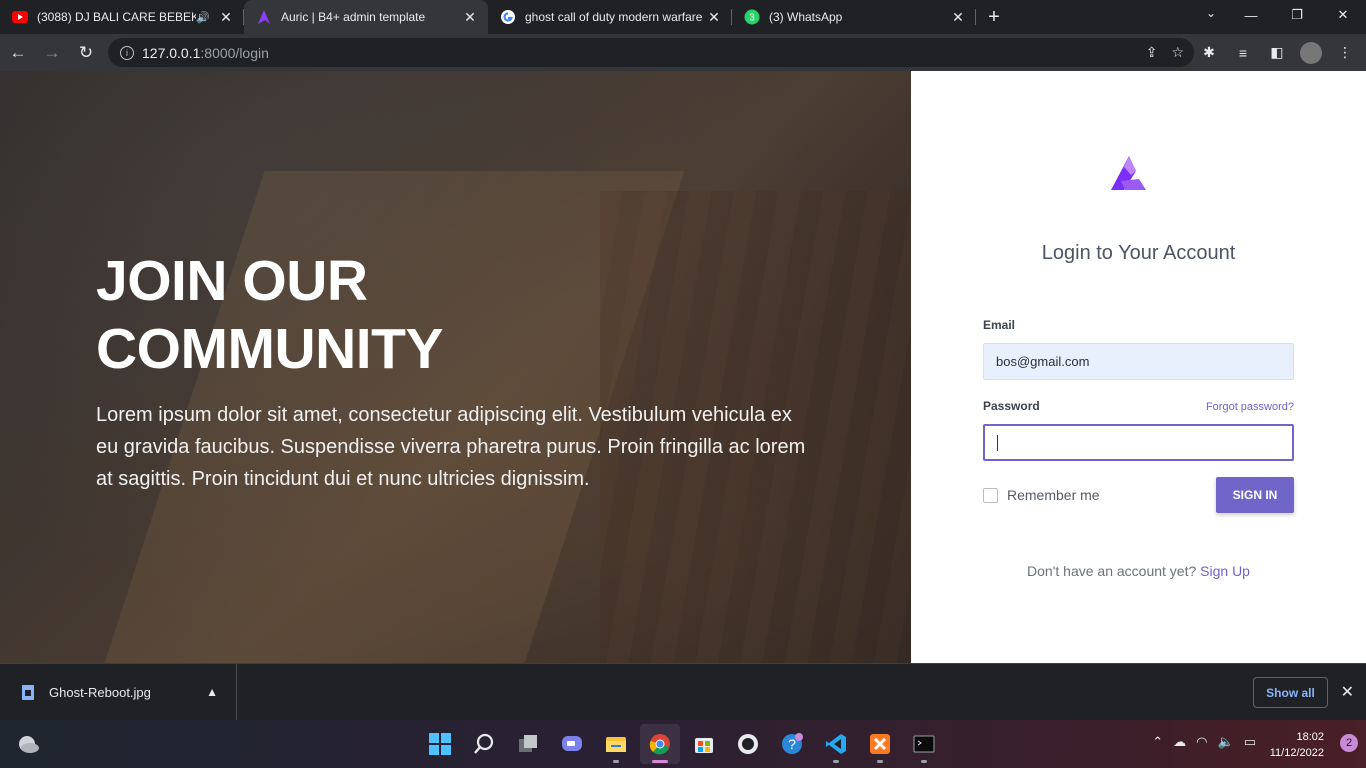 Image resolution: width=1366 pixels, height=768 pixels. I want to click on signup-prompt-text: Don't have an account yet?, so click(1112, 571).